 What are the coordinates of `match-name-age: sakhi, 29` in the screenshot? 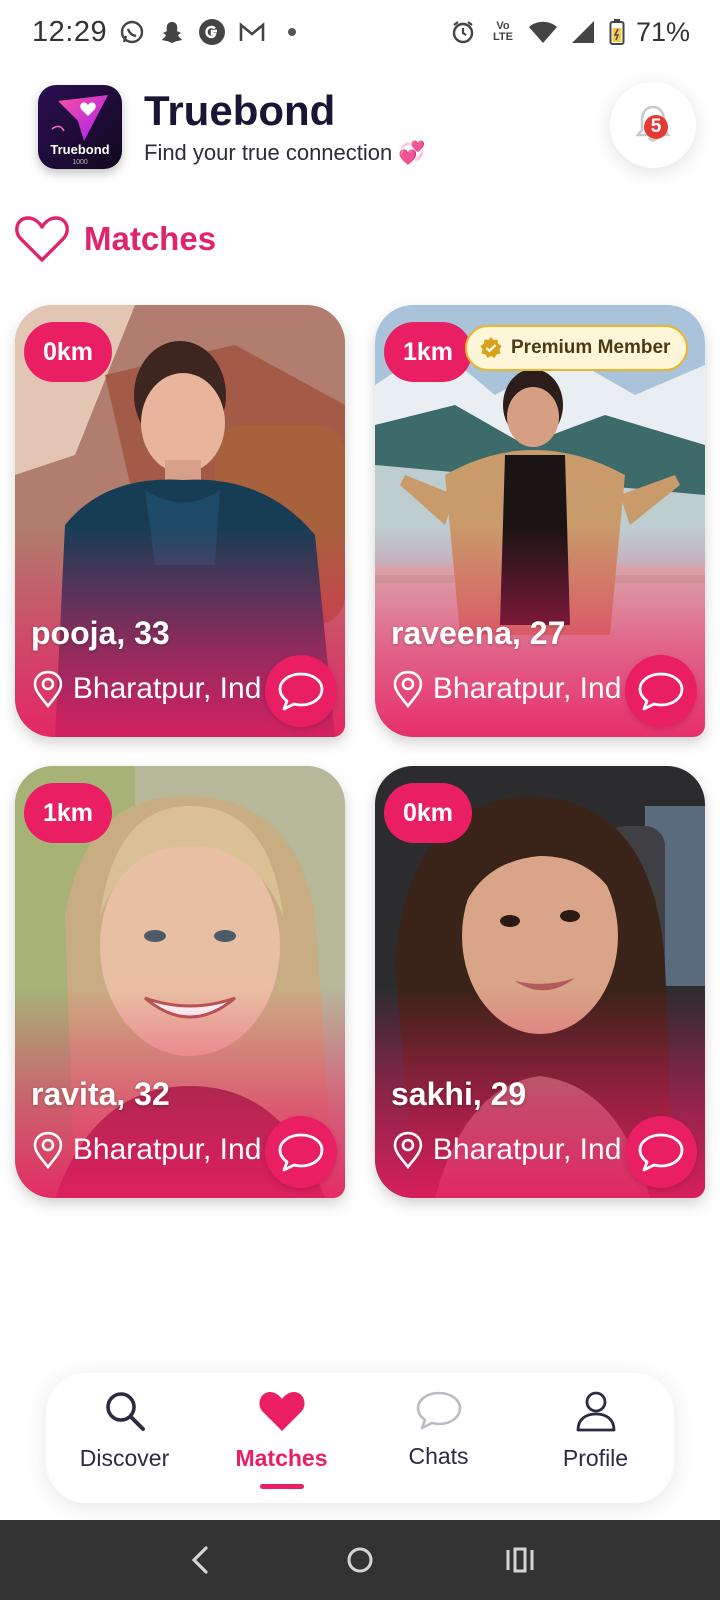 It's located at (459, 1094).